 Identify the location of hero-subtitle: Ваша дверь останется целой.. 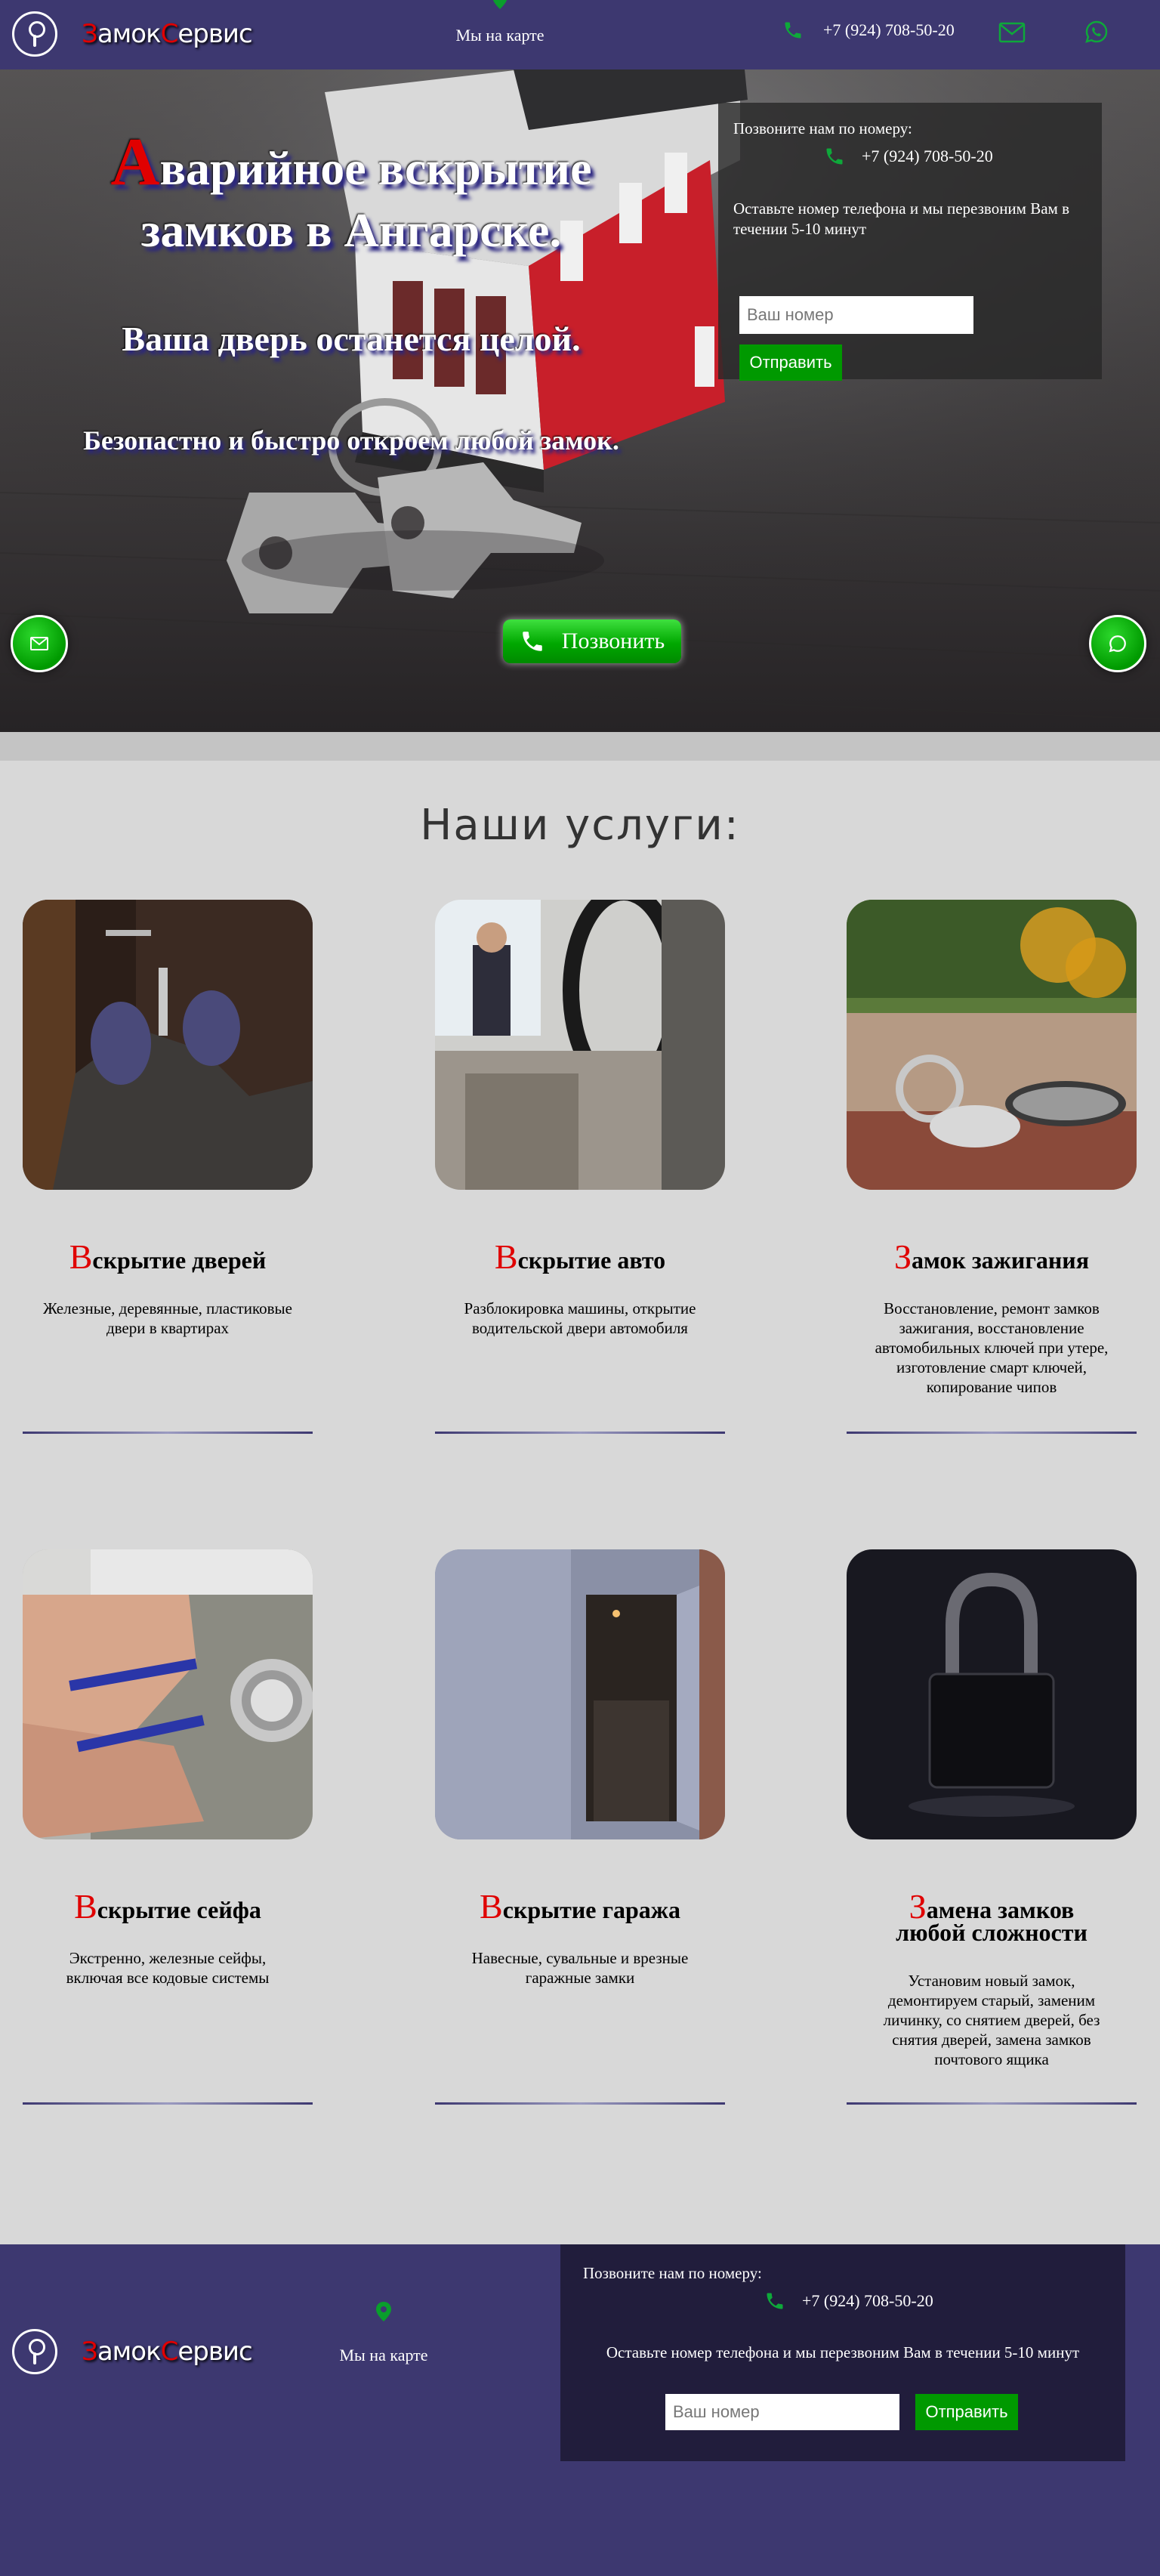
(351, 339).